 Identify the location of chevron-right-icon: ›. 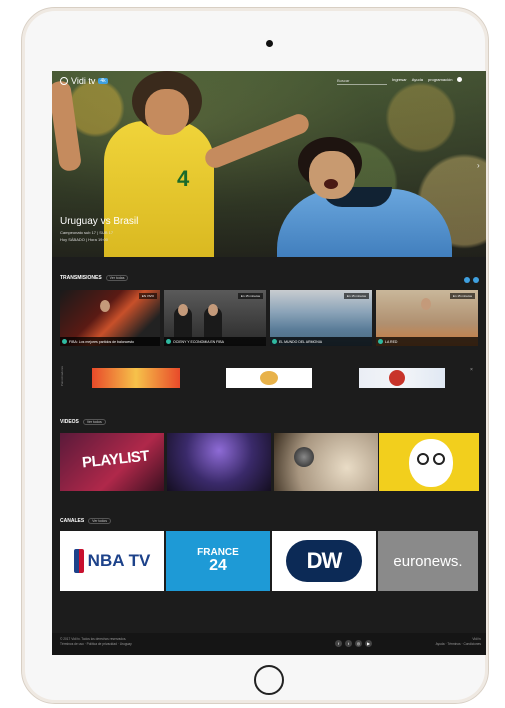
(478, 165).